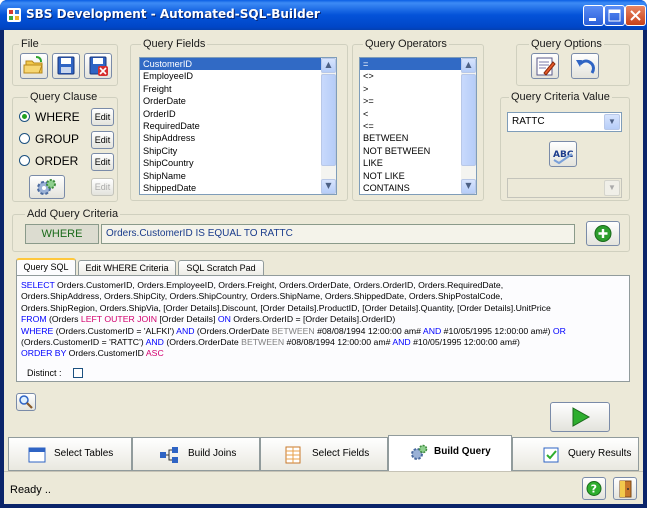 This screenshot has width=647, height=508. Describe the element at coordinates (497, 330) in the screenshot. I see `sql-fragment: #10/05/1995 12:00:00 am#)` at that location.